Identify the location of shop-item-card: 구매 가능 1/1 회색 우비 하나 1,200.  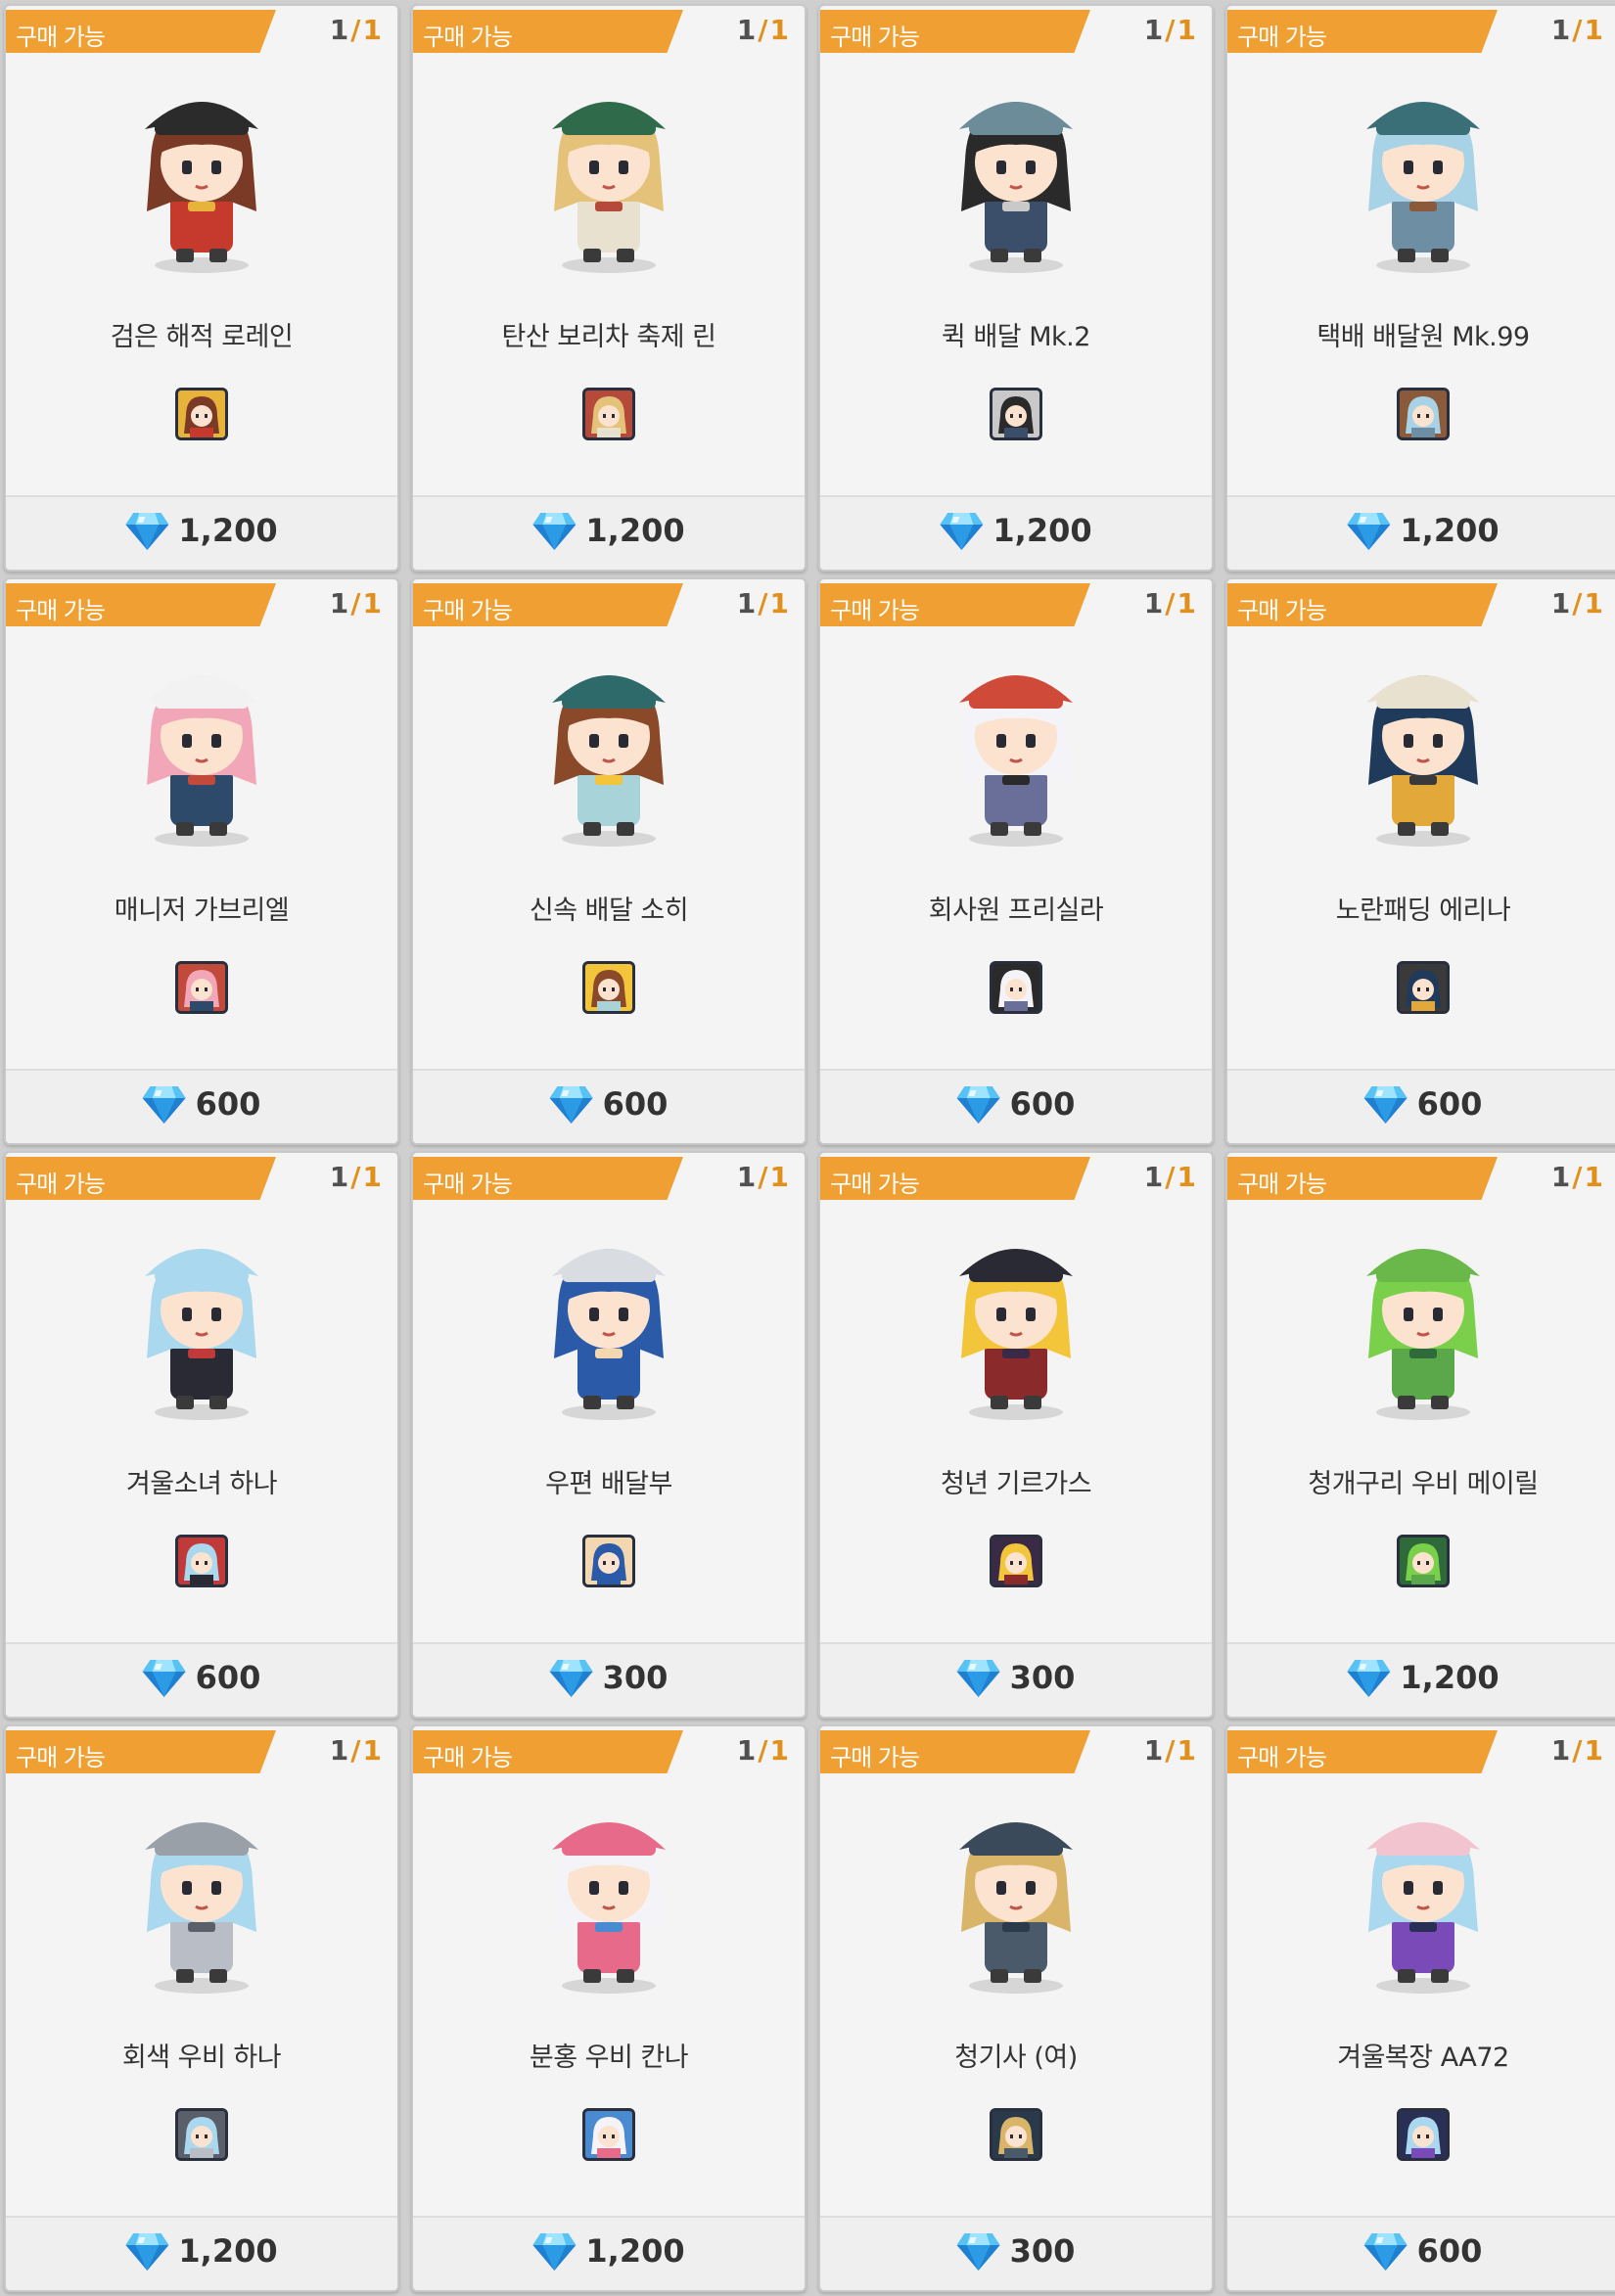
(201, 2008).